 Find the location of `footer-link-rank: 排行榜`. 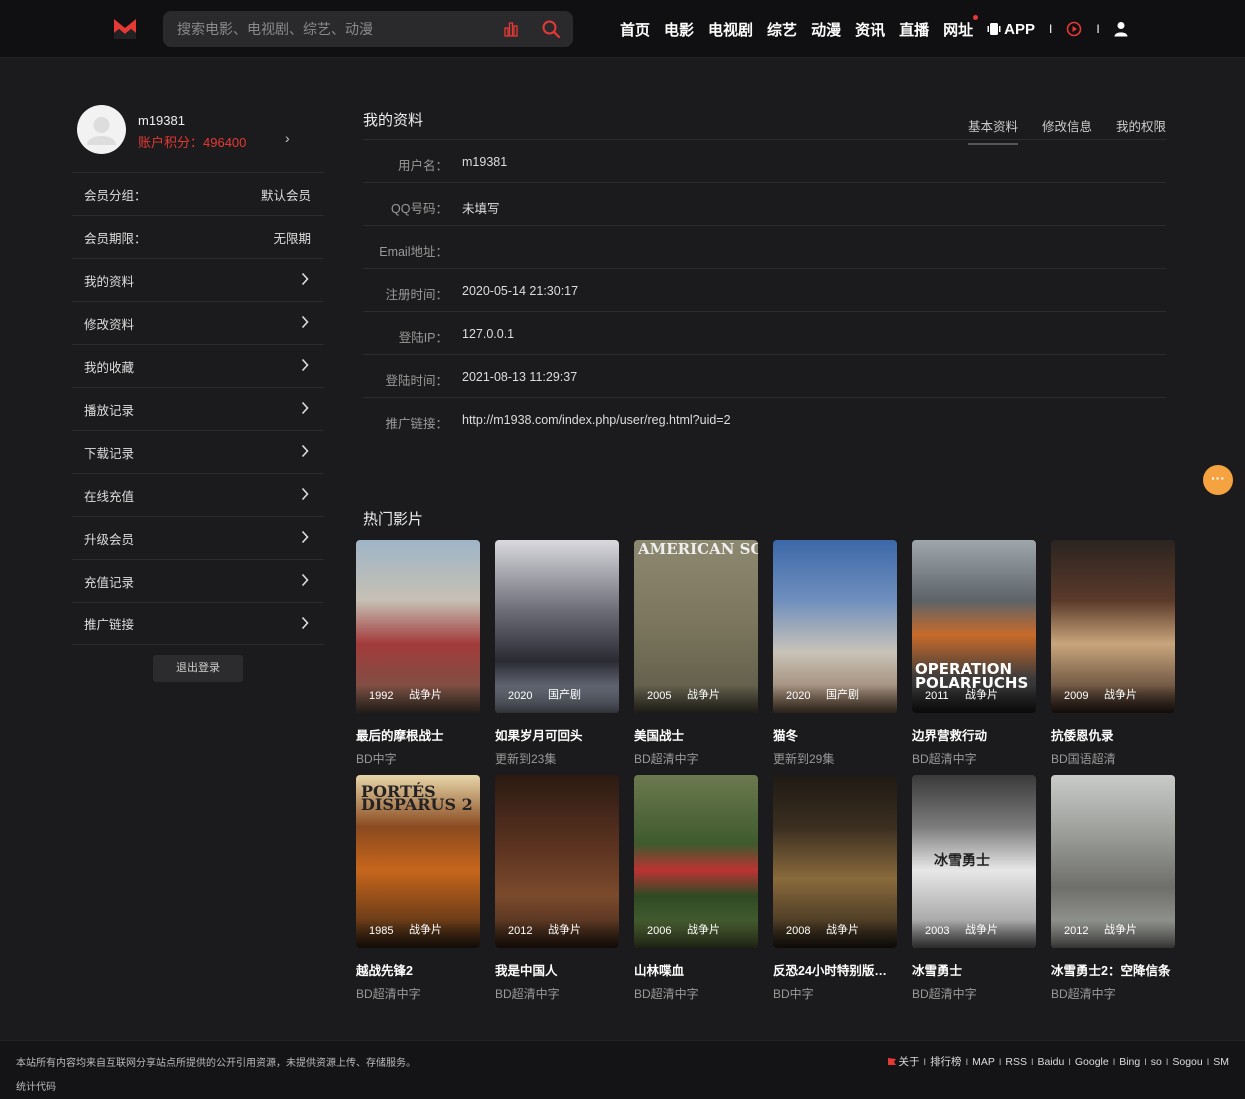

footer-link-rank: 排行榜 is located at coordinates (946, 1061).